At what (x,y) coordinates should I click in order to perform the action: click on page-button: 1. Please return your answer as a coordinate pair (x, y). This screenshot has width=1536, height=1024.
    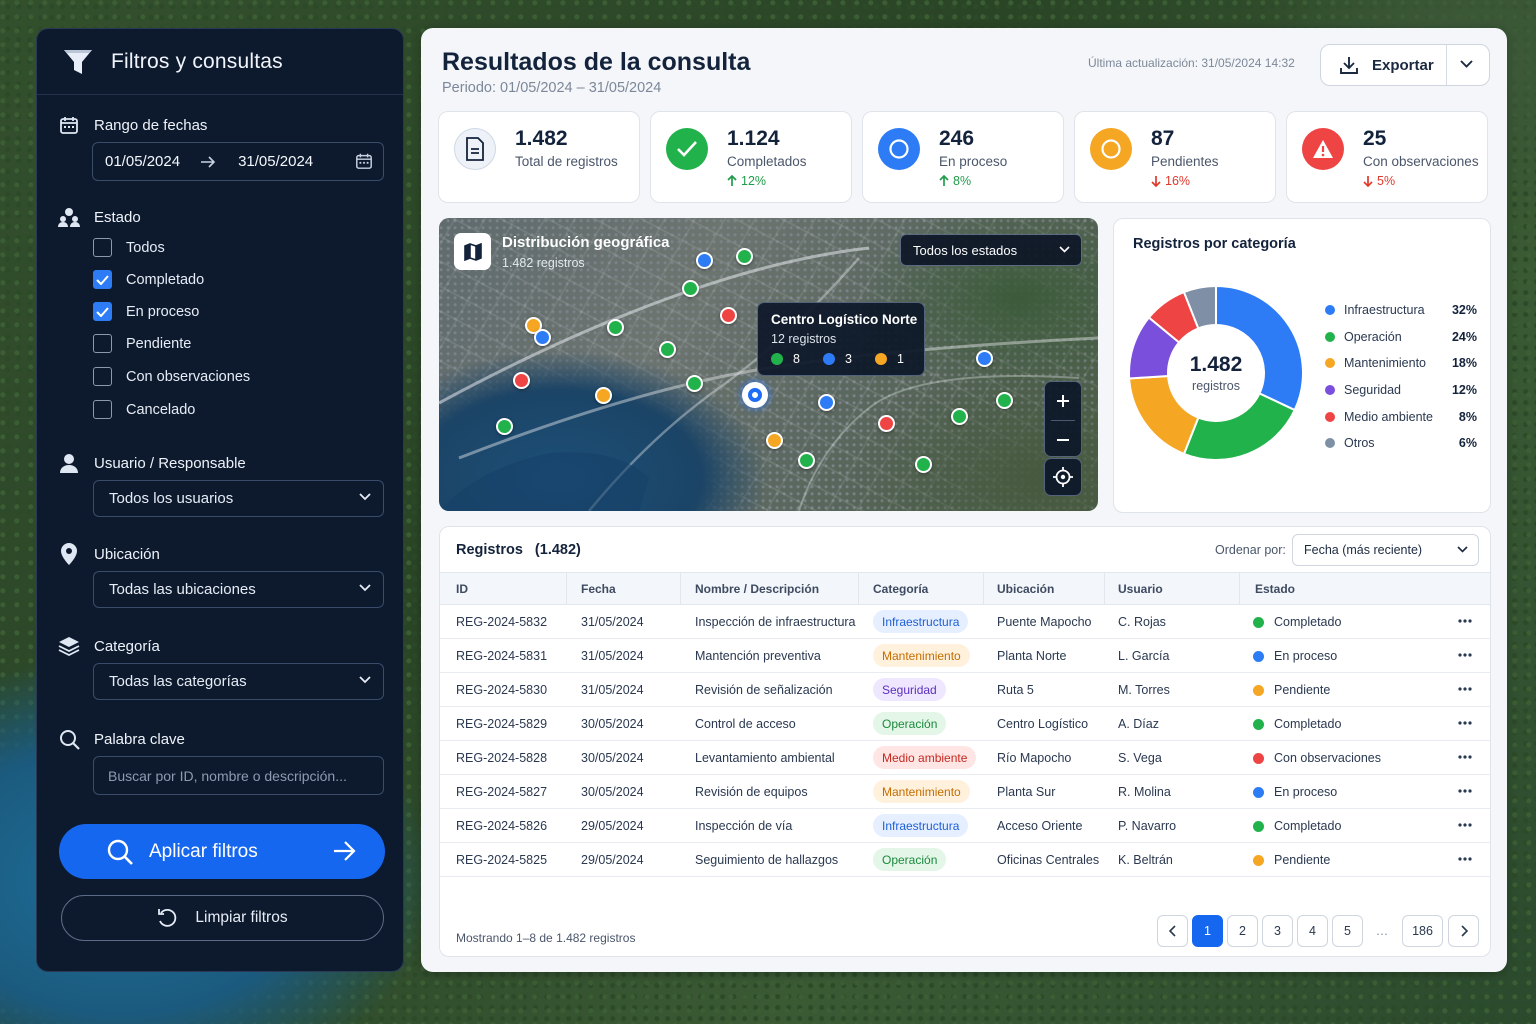
    Looking at the image, I should click on (1207, 931).